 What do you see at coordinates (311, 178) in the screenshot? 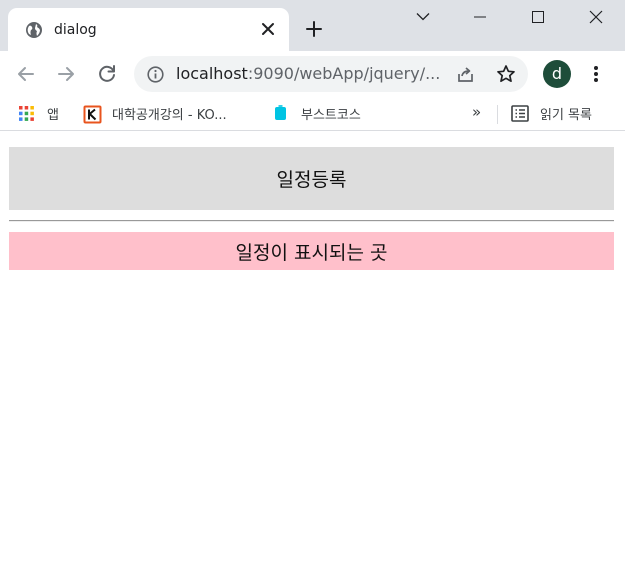
I see `schedule-register-button: 일정등록` at bounding box center [311, 178].